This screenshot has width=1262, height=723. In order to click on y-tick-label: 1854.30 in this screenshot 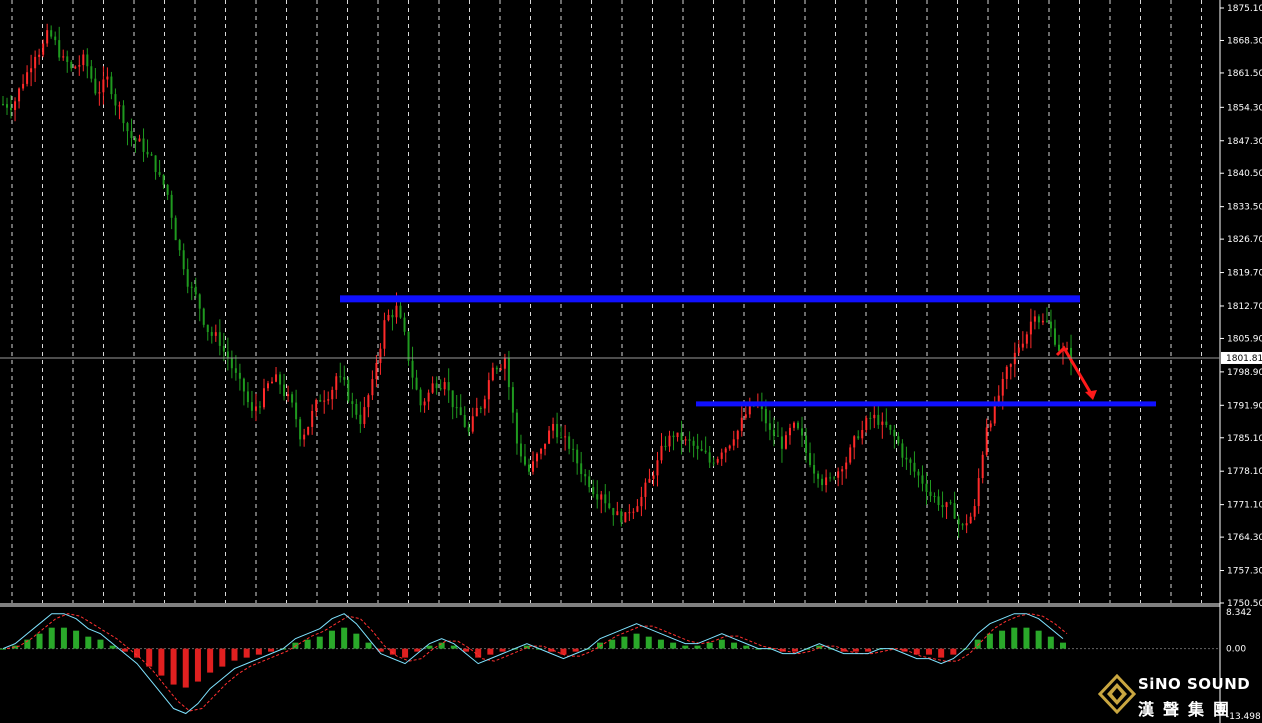, I will do `click(1244, 108)`.